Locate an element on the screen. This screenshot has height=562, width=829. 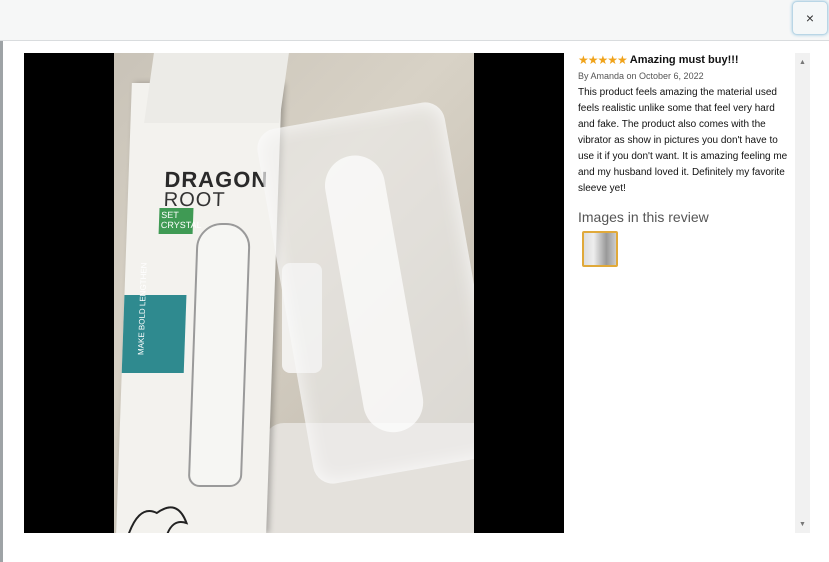
close-icon: × is located at coordinates (810, 18).